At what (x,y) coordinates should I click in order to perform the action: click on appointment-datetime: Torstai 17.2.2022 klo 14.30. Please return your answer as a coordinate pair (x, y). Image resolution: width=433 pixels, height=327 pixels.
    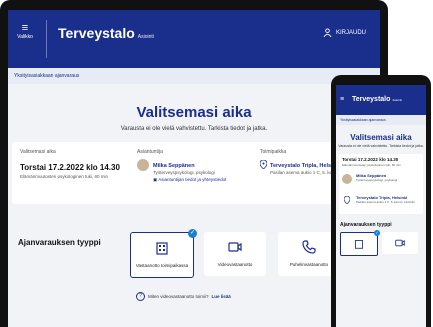
    Looking at the image, I should click on (70, 167).